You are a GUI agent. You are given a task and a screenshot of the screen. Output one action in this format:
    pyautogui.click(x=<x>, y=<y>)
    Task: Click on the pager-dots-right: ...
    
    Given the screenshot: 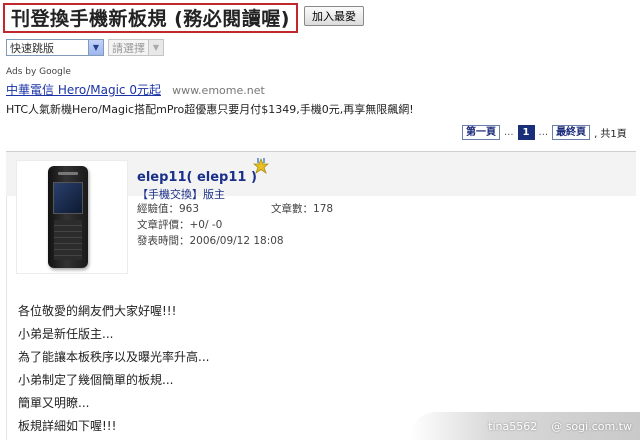 What is the action you would take?
    pyautogui.click(x=543, y=132)
    